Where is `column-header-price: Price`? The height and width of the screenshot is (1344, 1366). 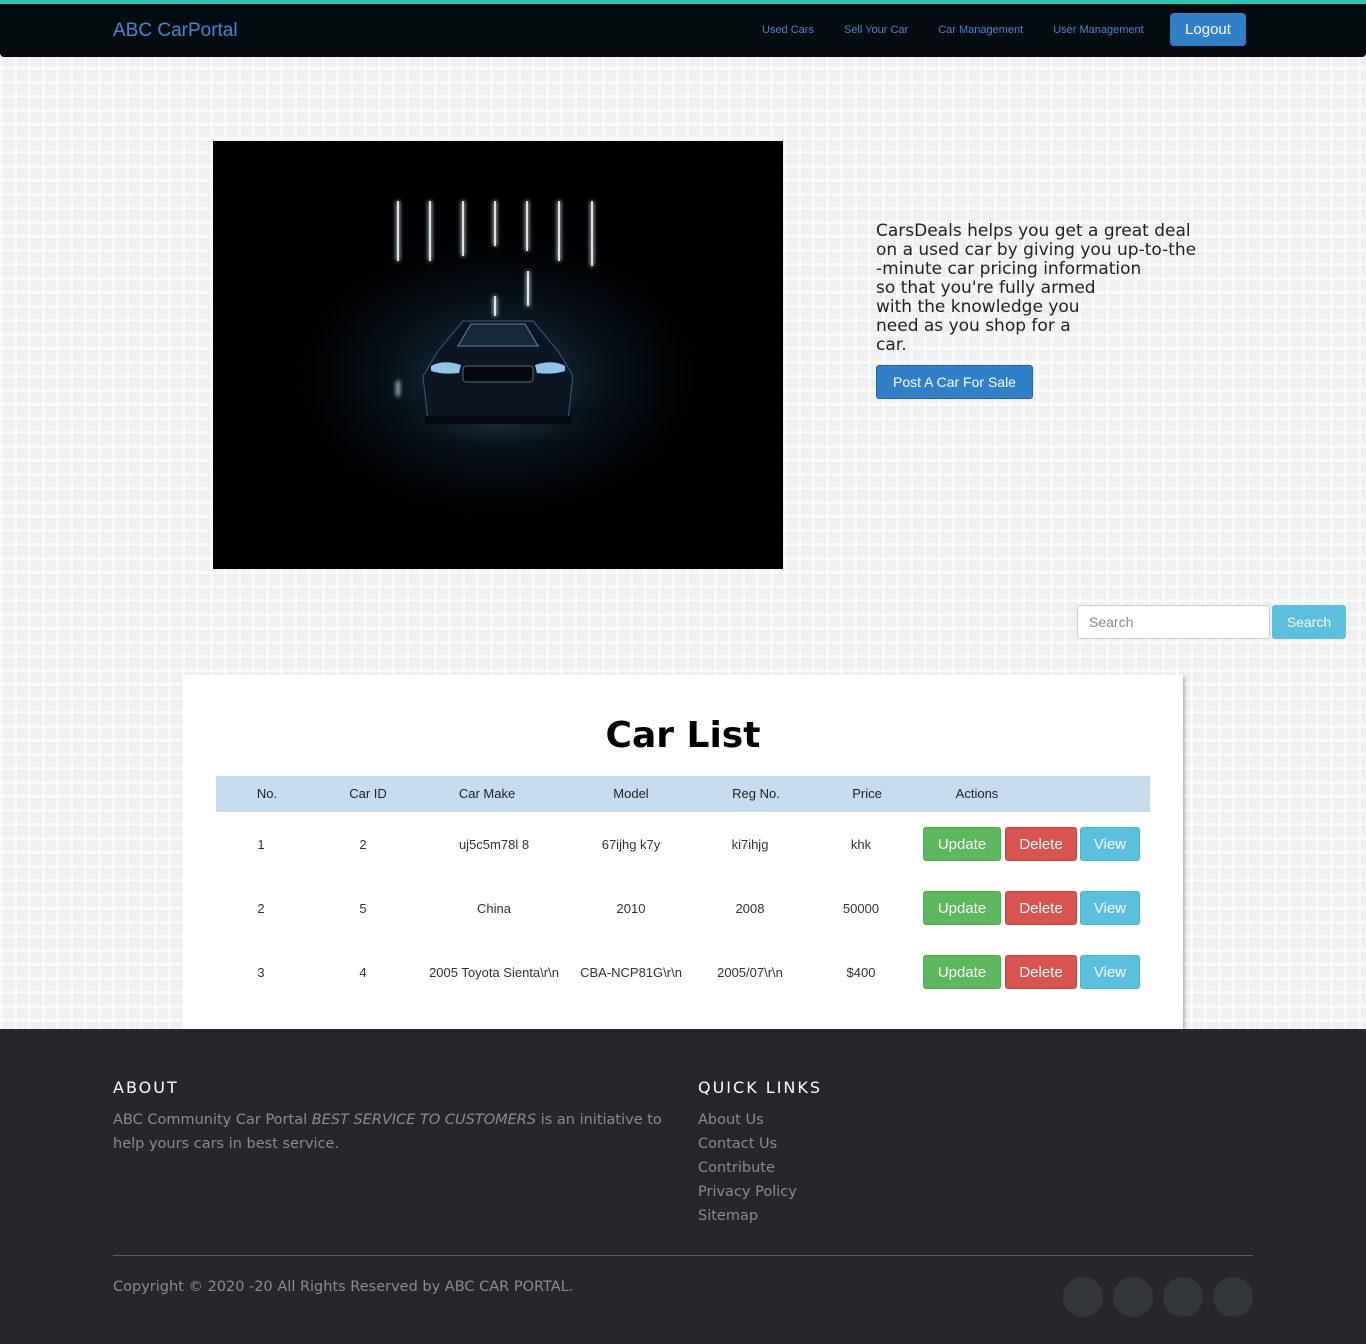 column-header-price: Price is located at coordinates (867, 793).